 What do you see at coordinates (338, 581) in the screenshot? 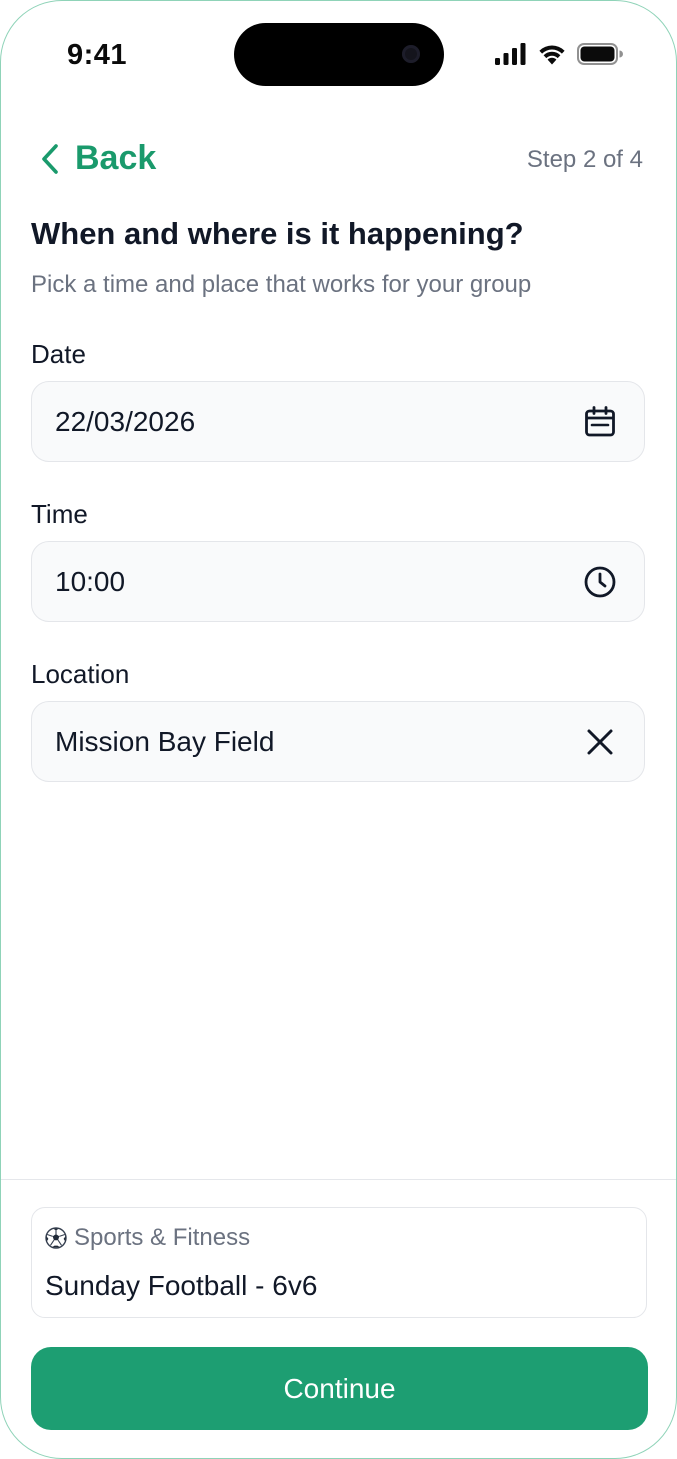
I see `time-field: 10:00` at bounding box center [338, 581].